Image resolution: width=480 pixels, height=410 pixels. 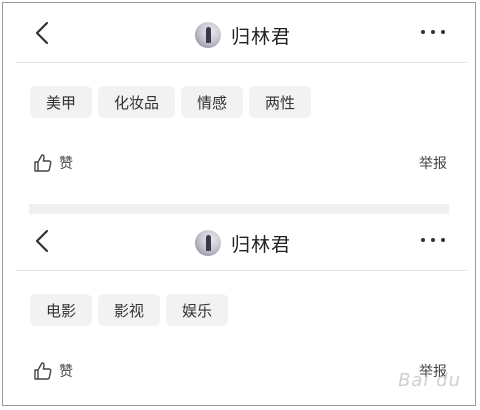 What do you see at coordinates (280, 102) in the screenshot?
I see `tag-chip: 两性` at bounding box center [280, 102].